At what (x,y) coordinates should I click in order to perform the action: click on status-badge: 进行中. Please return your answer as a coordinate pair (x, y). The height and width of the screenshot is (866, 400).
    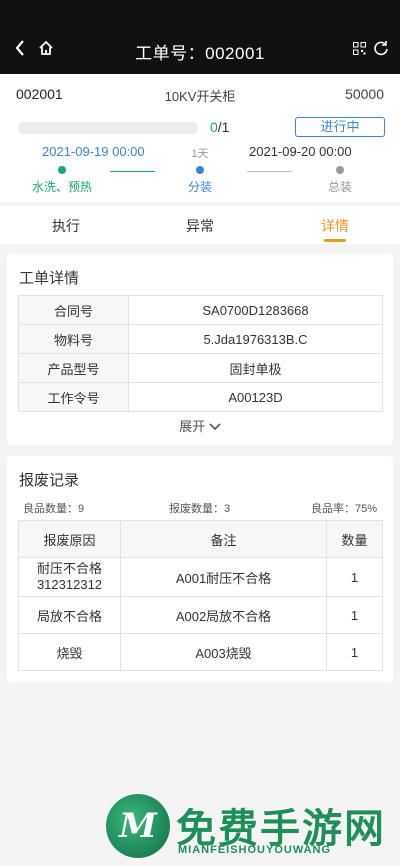
    Looking at the image, I should click on (340, 127).